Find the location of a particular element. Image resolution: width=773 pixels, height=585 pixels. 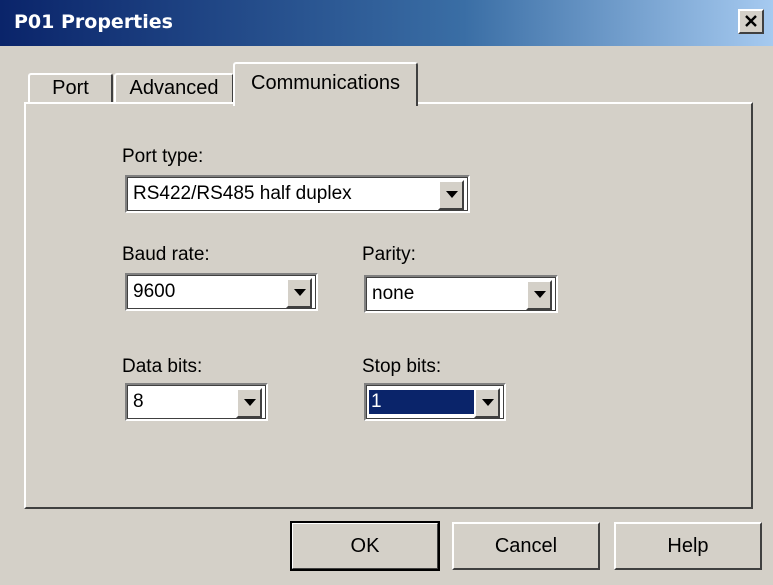

data-bits-label: Data bits: is located at coordinates (162, 366).